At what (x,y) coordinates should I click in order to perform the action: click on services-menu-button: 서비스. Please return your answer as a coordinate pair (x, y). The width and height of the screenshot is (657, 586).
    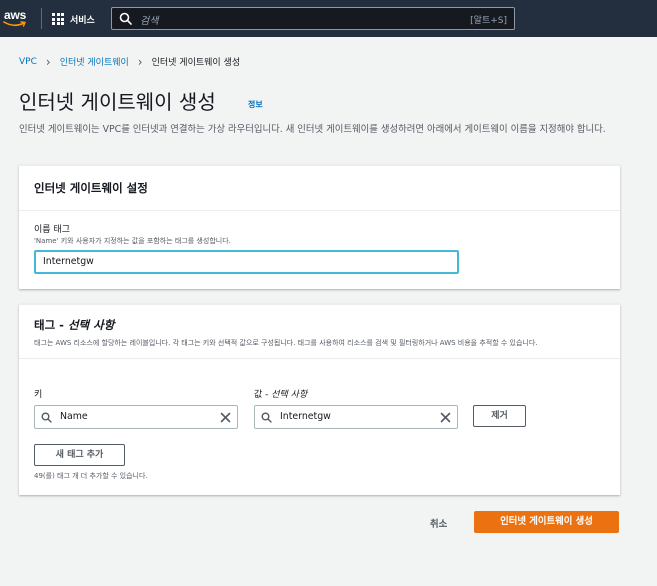
    Looking at the image, I should click on (73, 19).